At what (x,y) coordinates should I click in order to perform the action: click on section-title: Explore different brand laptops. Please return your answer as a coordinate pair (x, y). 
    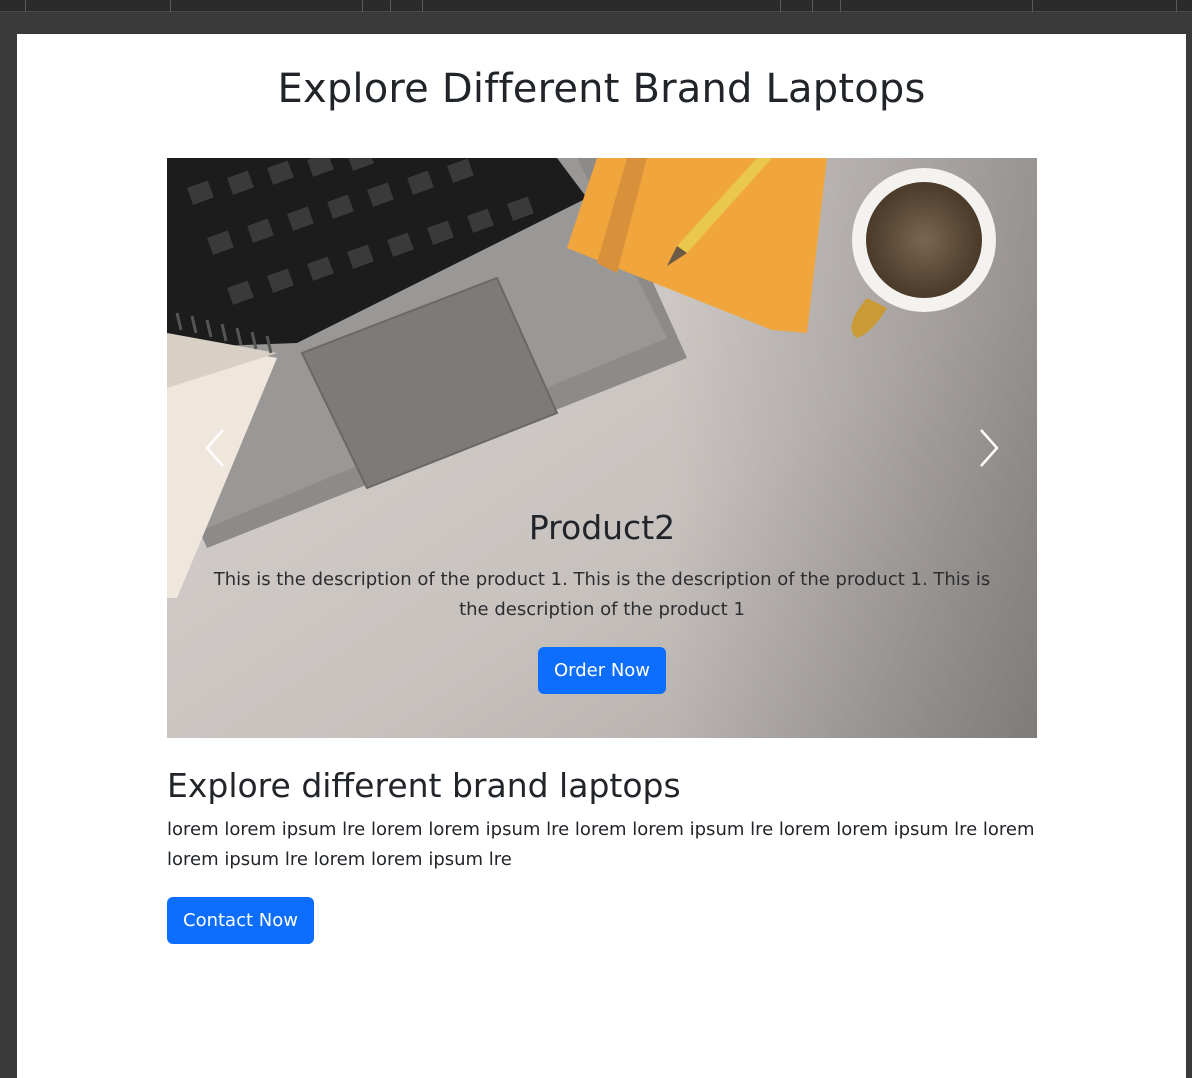
    Looking at the image, I should click on (424, 785).